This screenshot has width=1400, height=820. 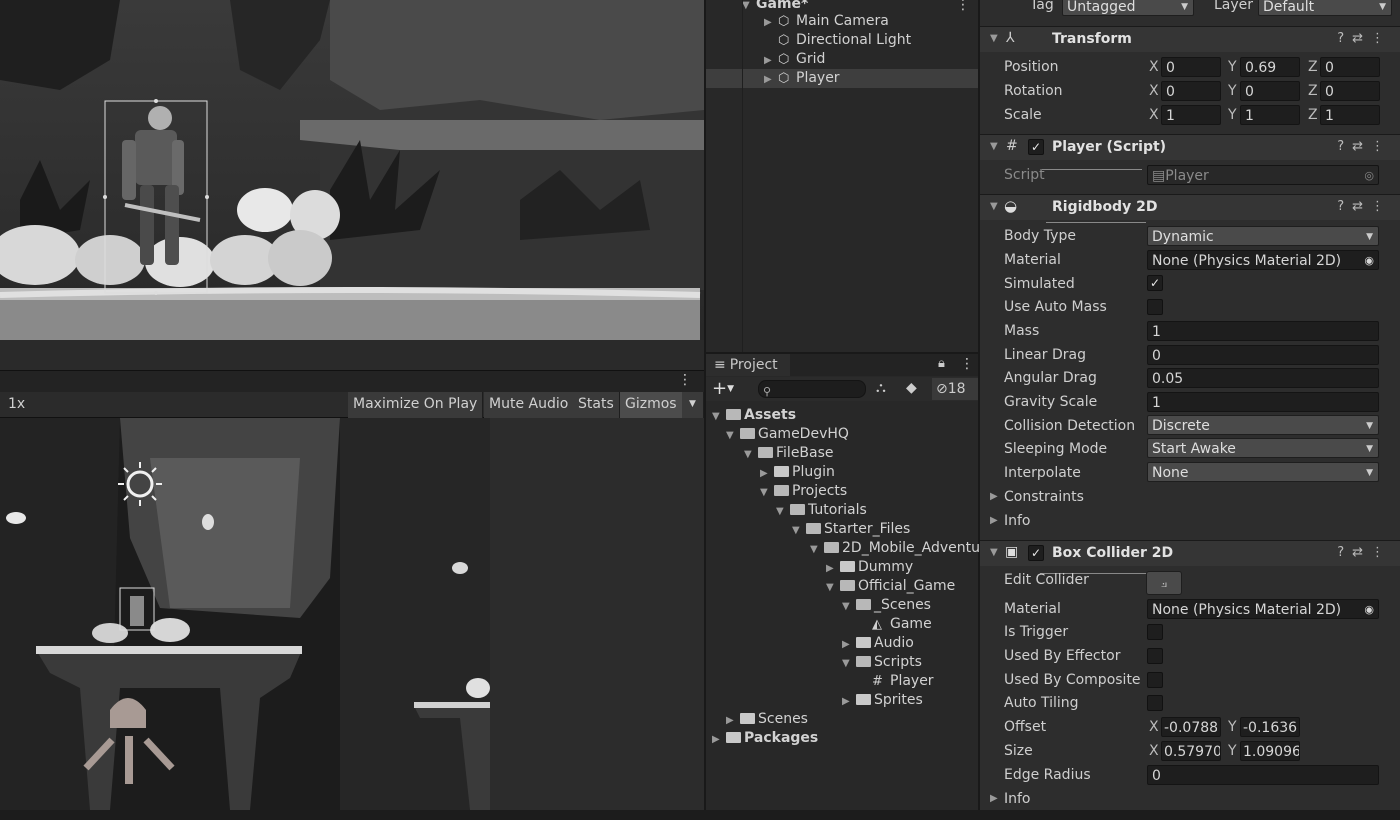 What do you see at coordinates (787, 434) in the screenshot?
I see `project-tree-item: ▼ GameDevHQ` at bounding box center [787, 434].